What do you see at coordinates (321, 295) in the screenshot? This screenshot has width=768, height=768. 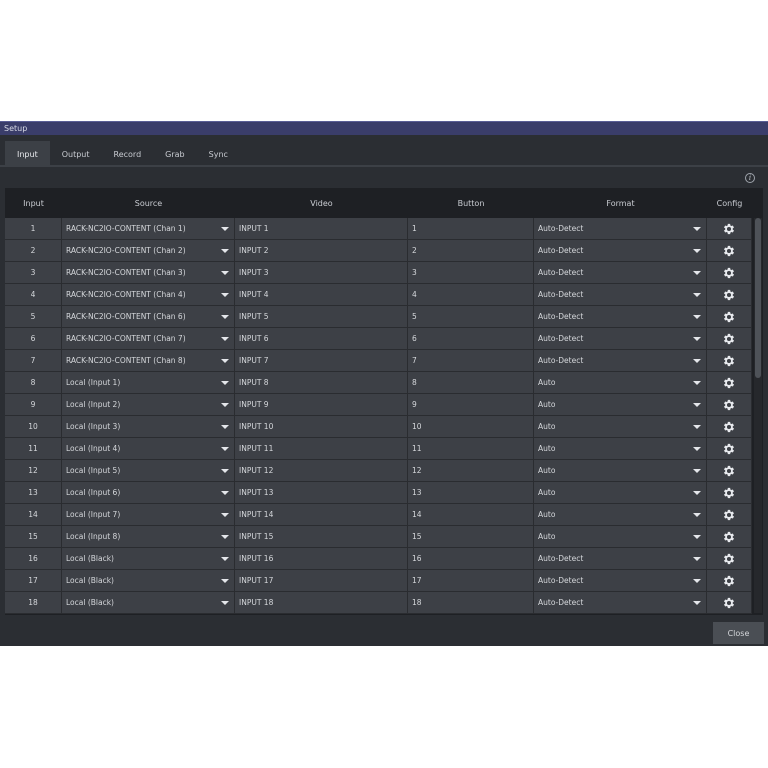 I see `video-name-field: INPUT 4` at bounding box center [321, 295].